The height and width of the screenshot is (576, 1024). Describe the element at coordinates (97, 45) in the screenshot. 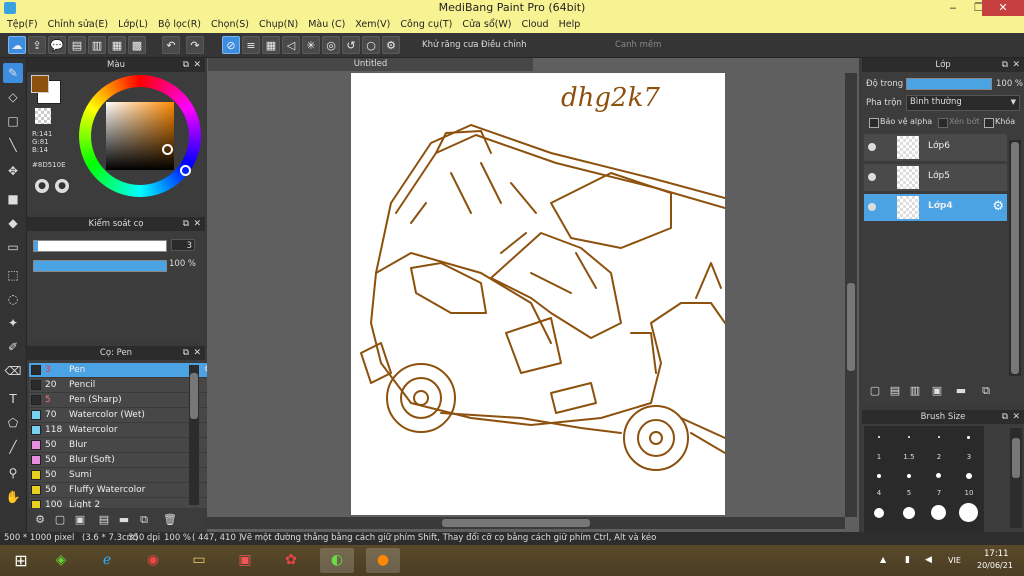

I see `page-icon: ▥` at that location.